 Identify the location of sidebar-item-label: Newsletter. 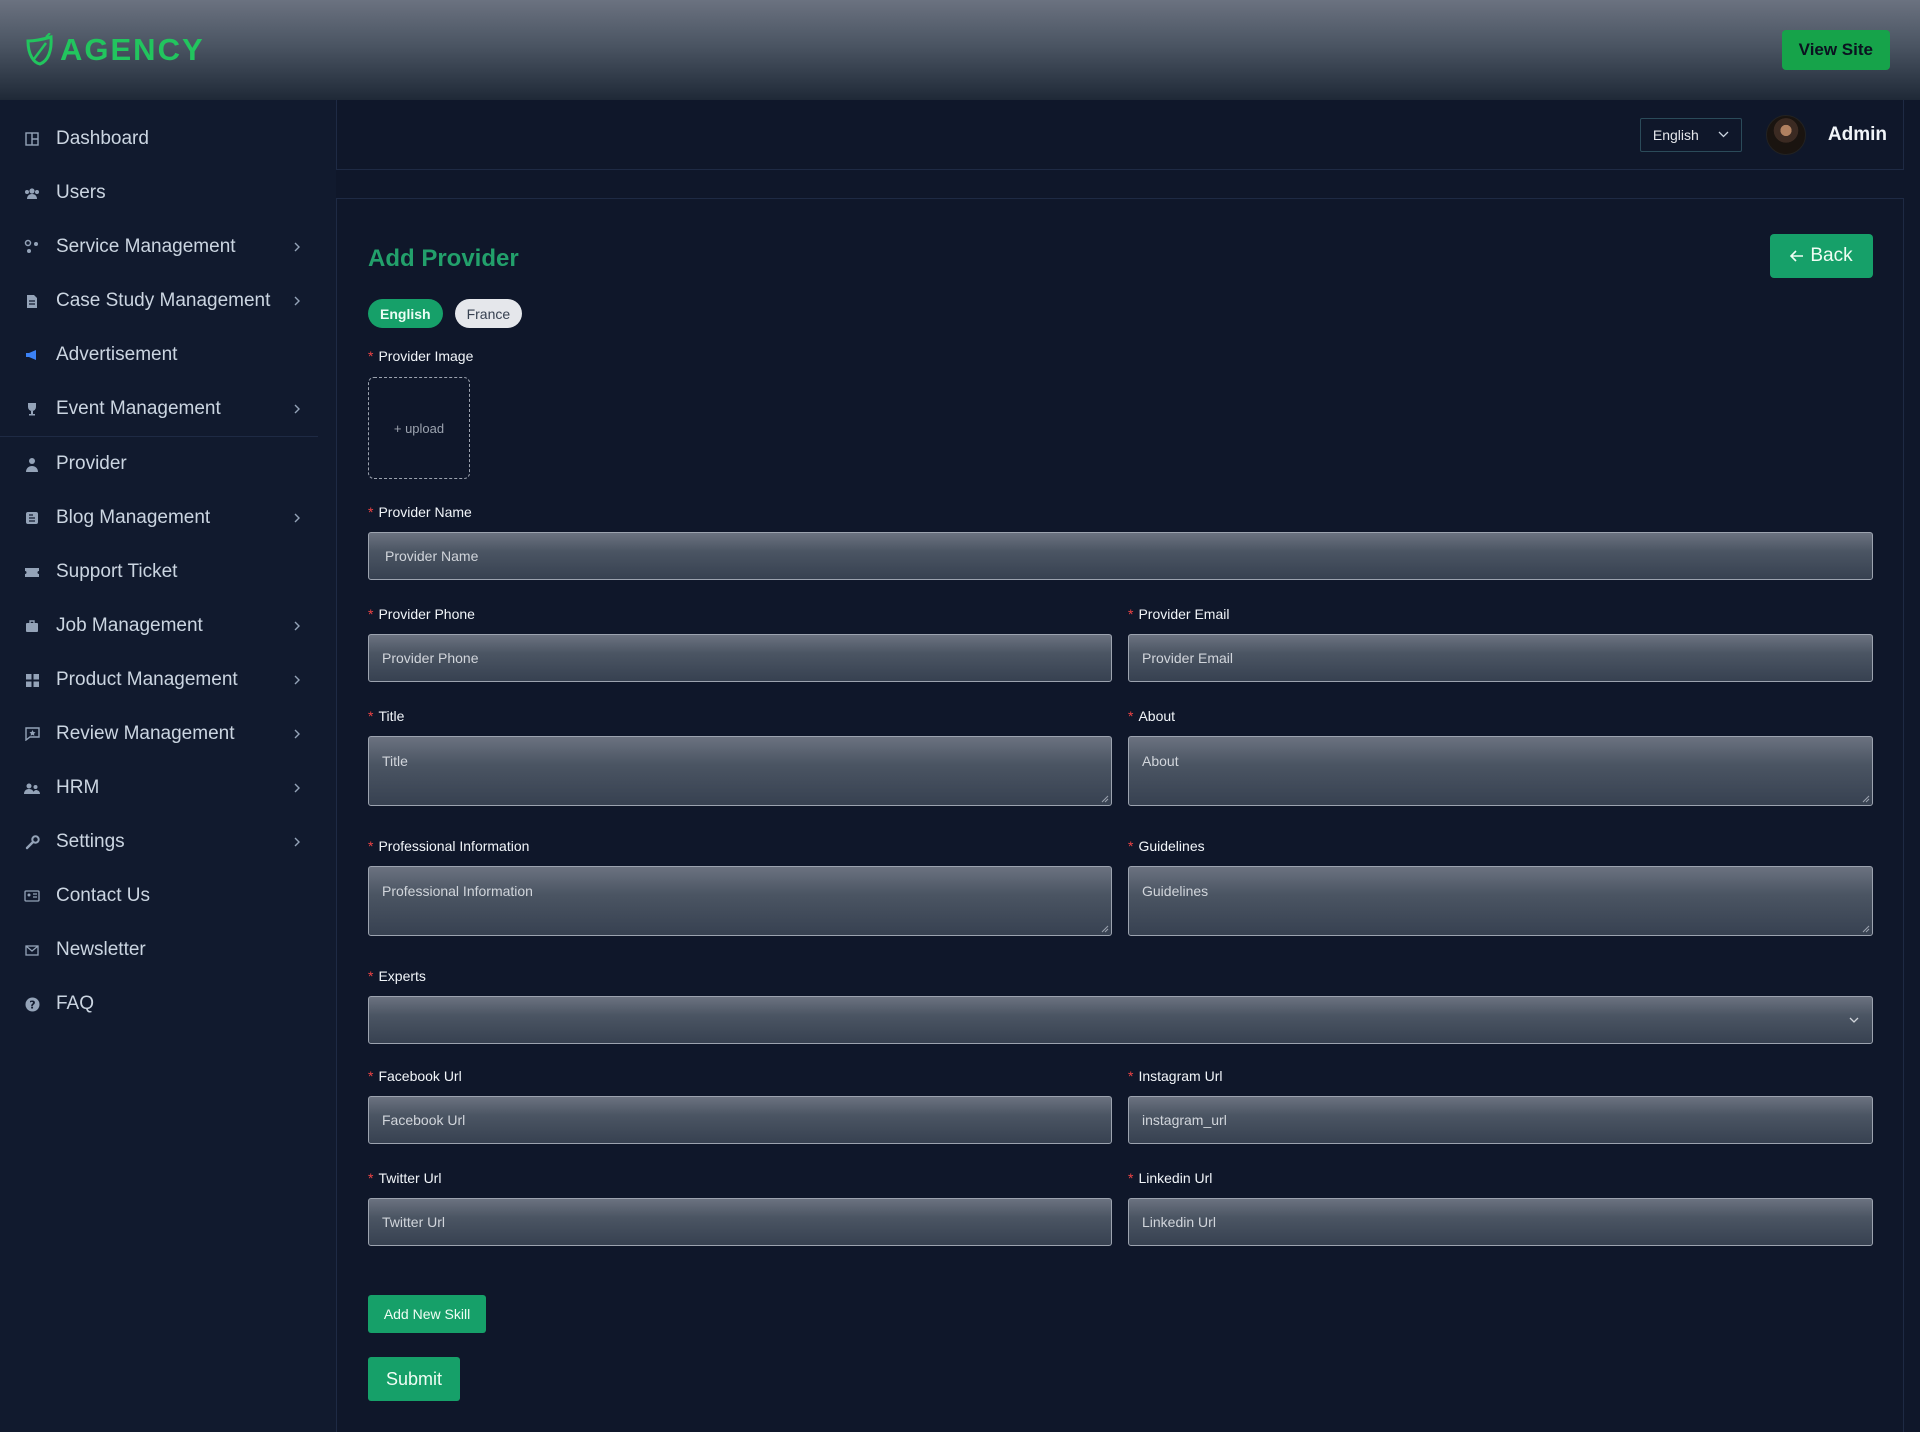
(101, 949).